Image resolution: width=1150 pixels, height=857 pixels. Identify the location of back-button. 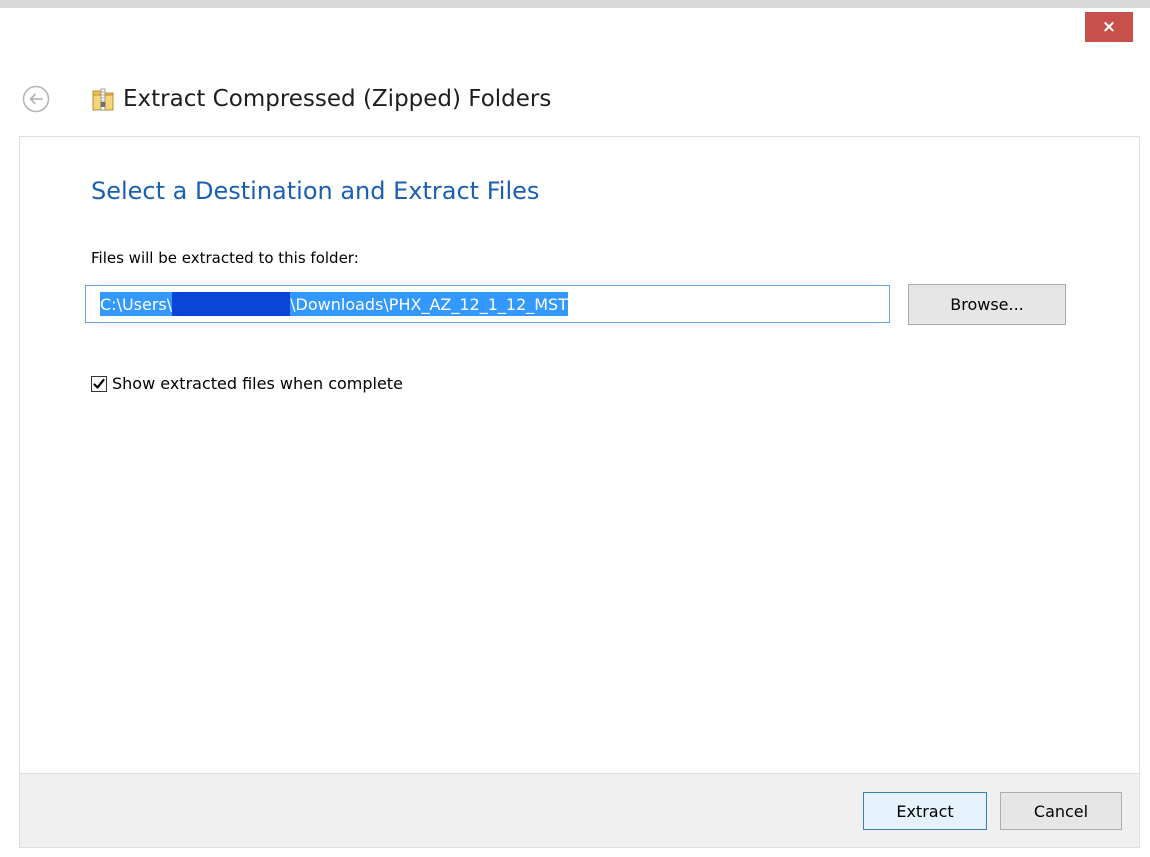
(36, 99).